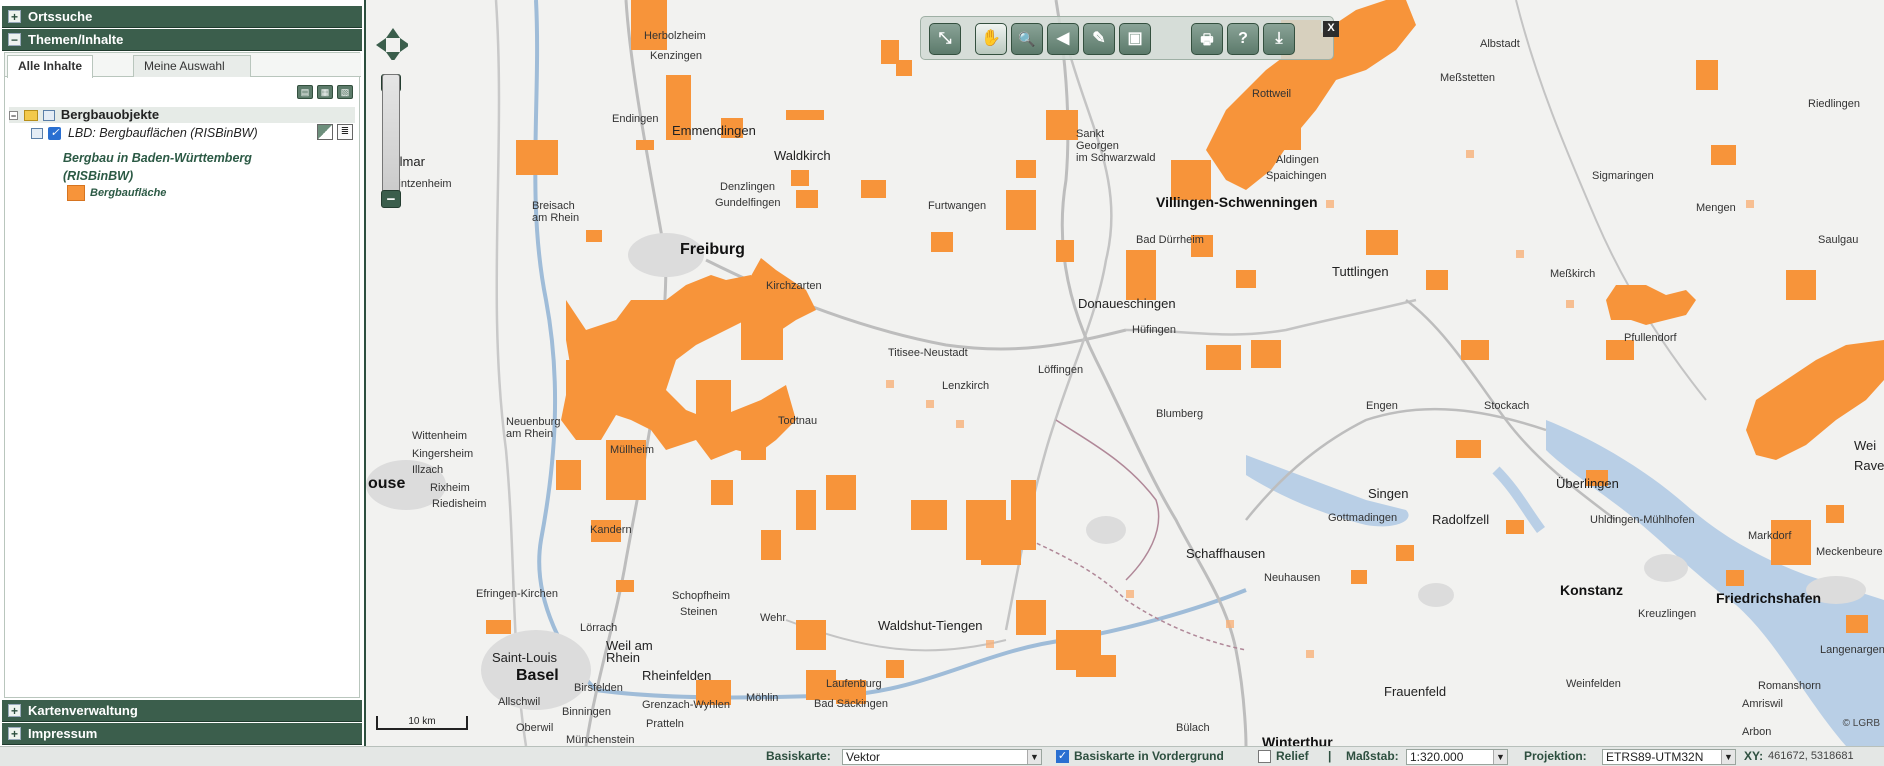  What do you see at coordinates (182, 115) in the screenshot?
I see `tree-group-bergbauobjekte: − Bergbauobjekte` at bounding box center [182, 115].